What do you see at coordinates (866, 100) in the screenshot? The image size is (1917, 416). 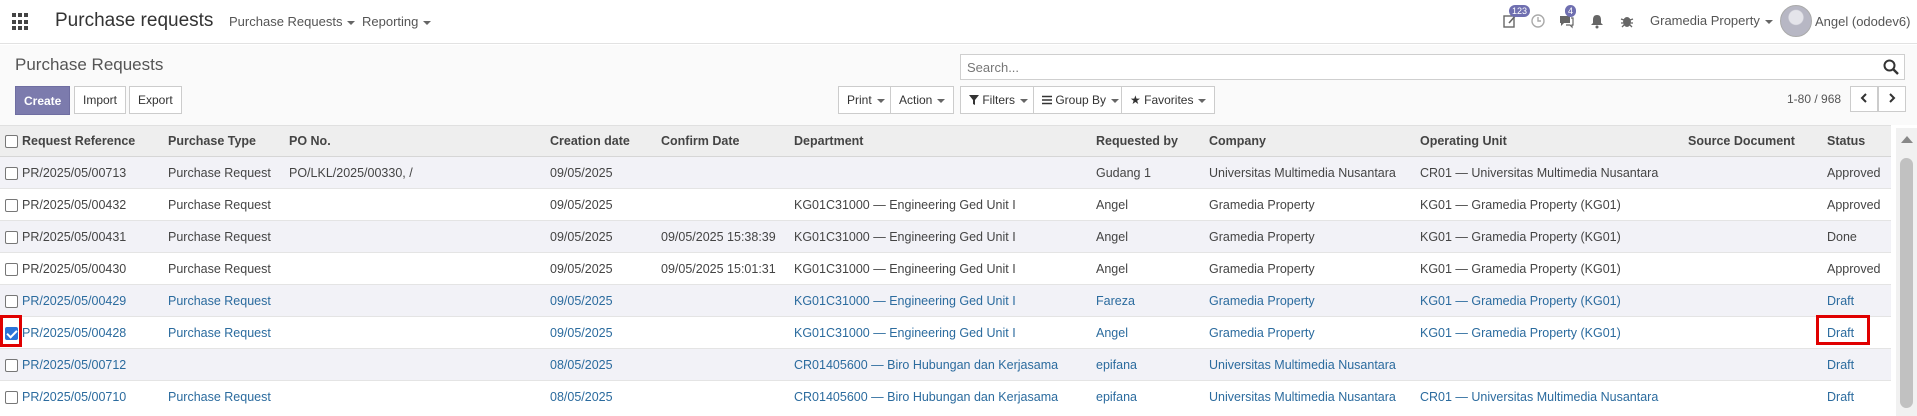 I see `print-dropdown: Print` at bounding box center [866, 100].